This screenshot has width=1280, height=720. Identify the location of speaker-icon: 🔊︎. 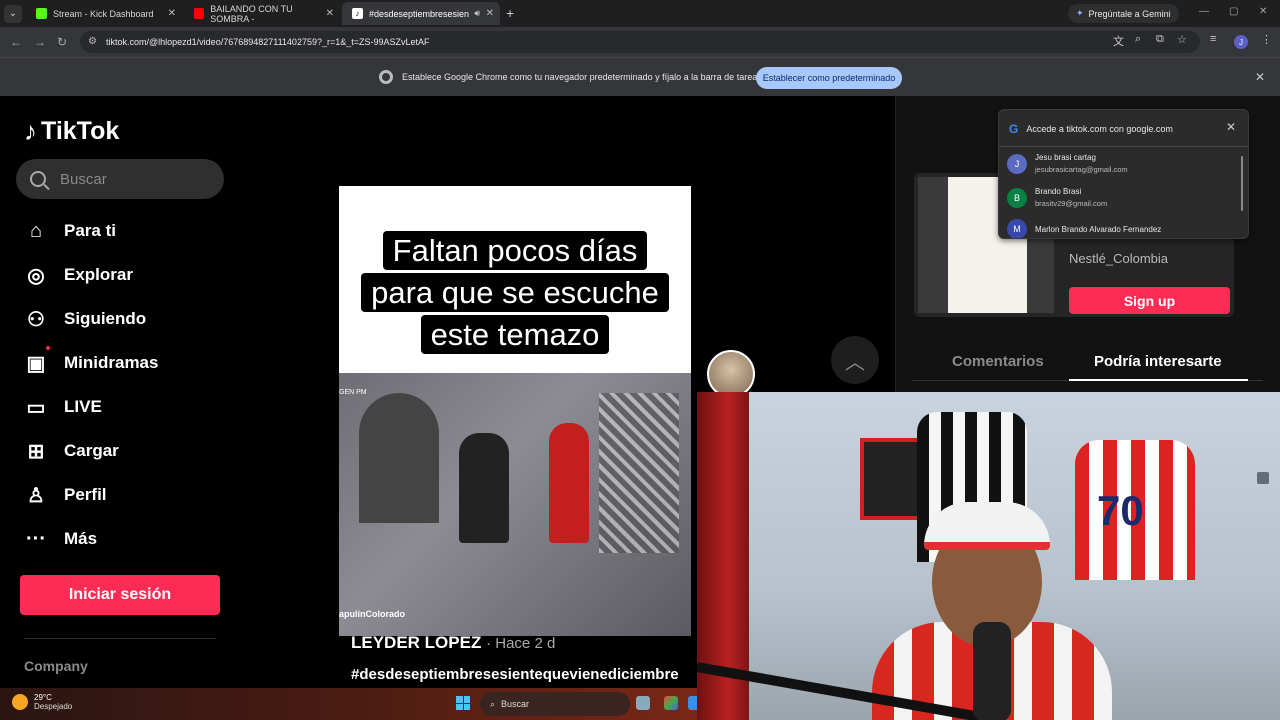
(477, 13).